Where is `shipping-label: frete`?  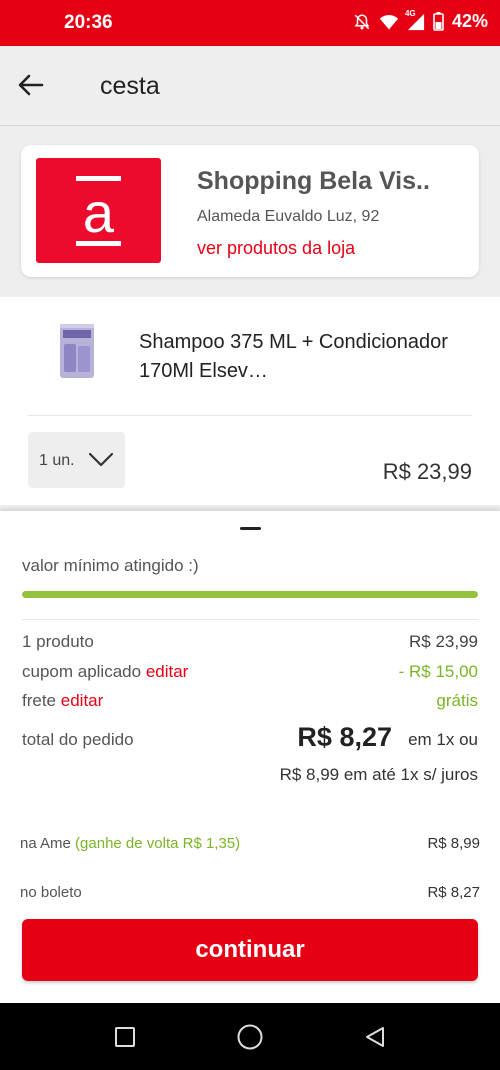 shipping-label: frete is located at coordinates (39, 700).